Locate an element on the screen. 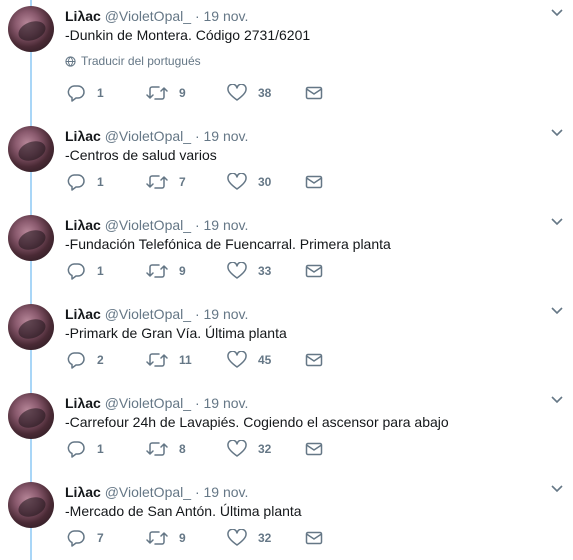 The width and height of the screenshot is (573, 560). retweet-button: 8 is located at coordinates (166, 449).